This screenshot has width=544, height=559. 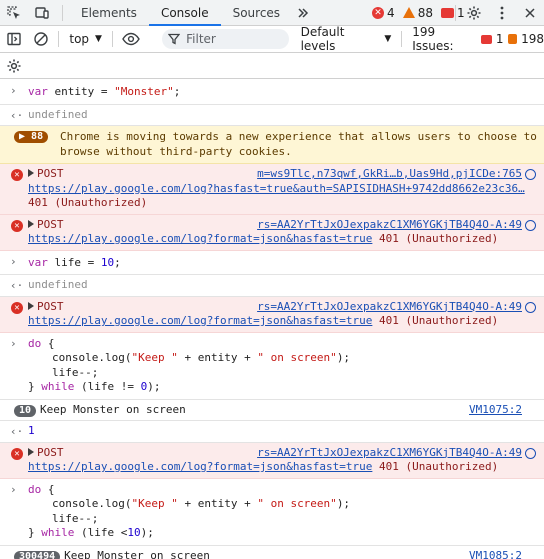 I want to click on sidebar-toggle-icon, so click(x=13, y=39).